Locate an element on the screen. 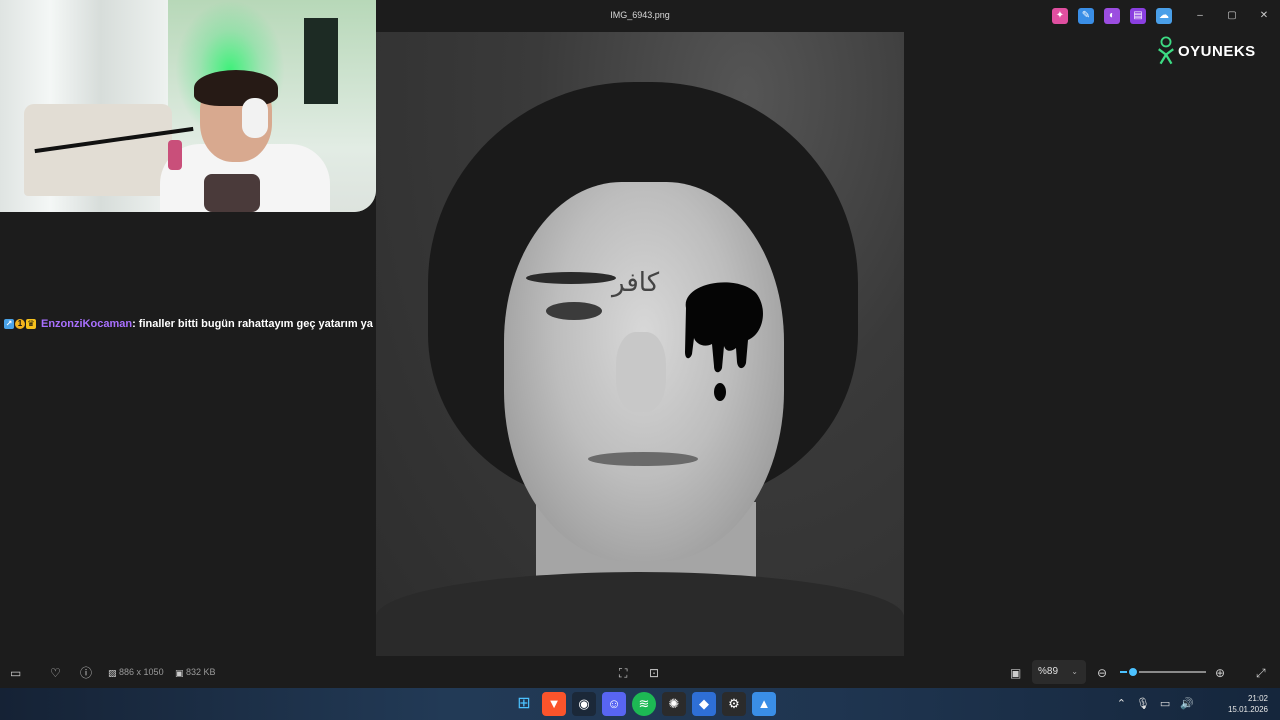 This screenshot has height=720, width=1280. oyuneks-mascot-icon is located at coordinates (1166, 50).